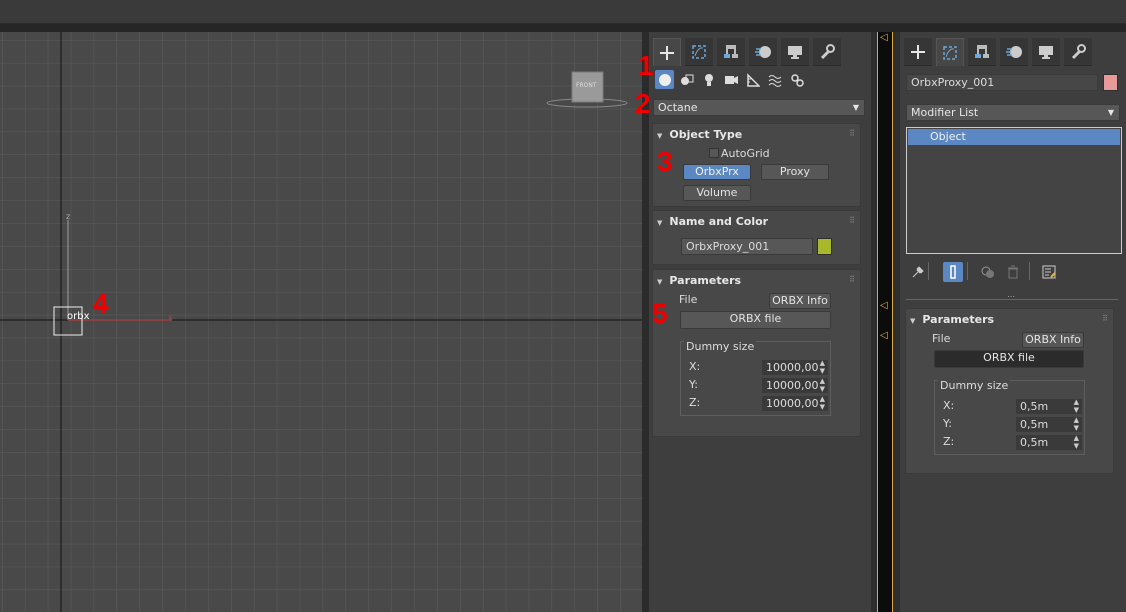 Image resolution: width=1126 pixels, height=612 pixels. I want to click on make-unique-icon, so click(987, 272).